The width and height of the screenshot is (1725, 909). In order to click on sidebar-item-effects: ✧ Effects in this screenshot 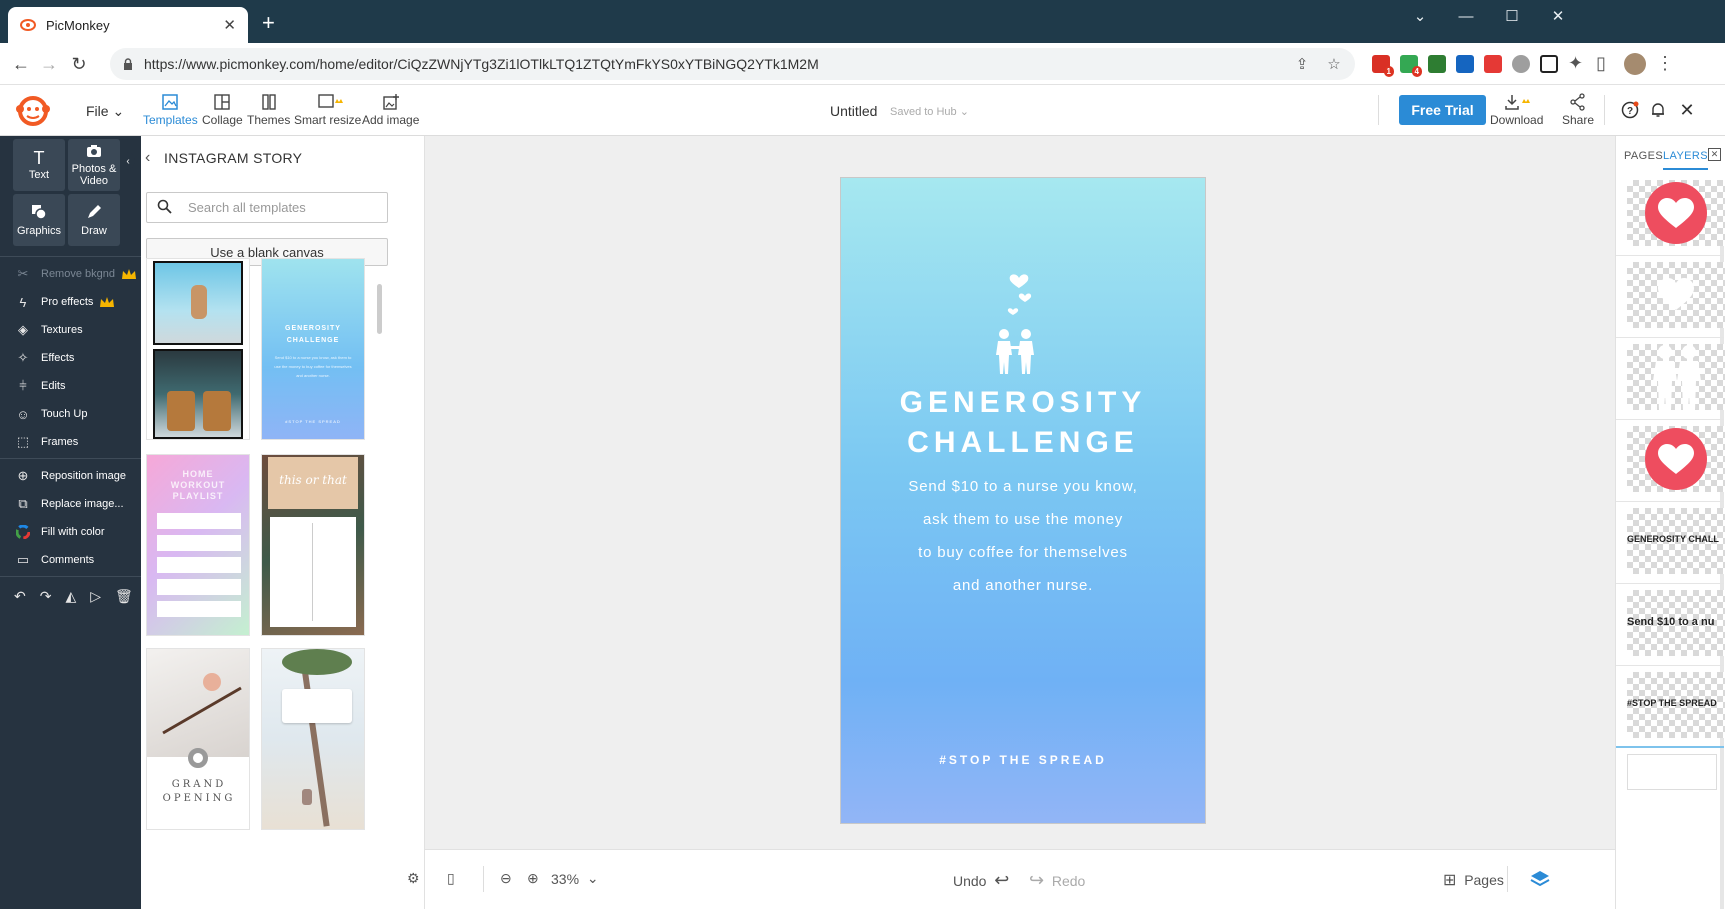, I will do `click(44, 358)`.